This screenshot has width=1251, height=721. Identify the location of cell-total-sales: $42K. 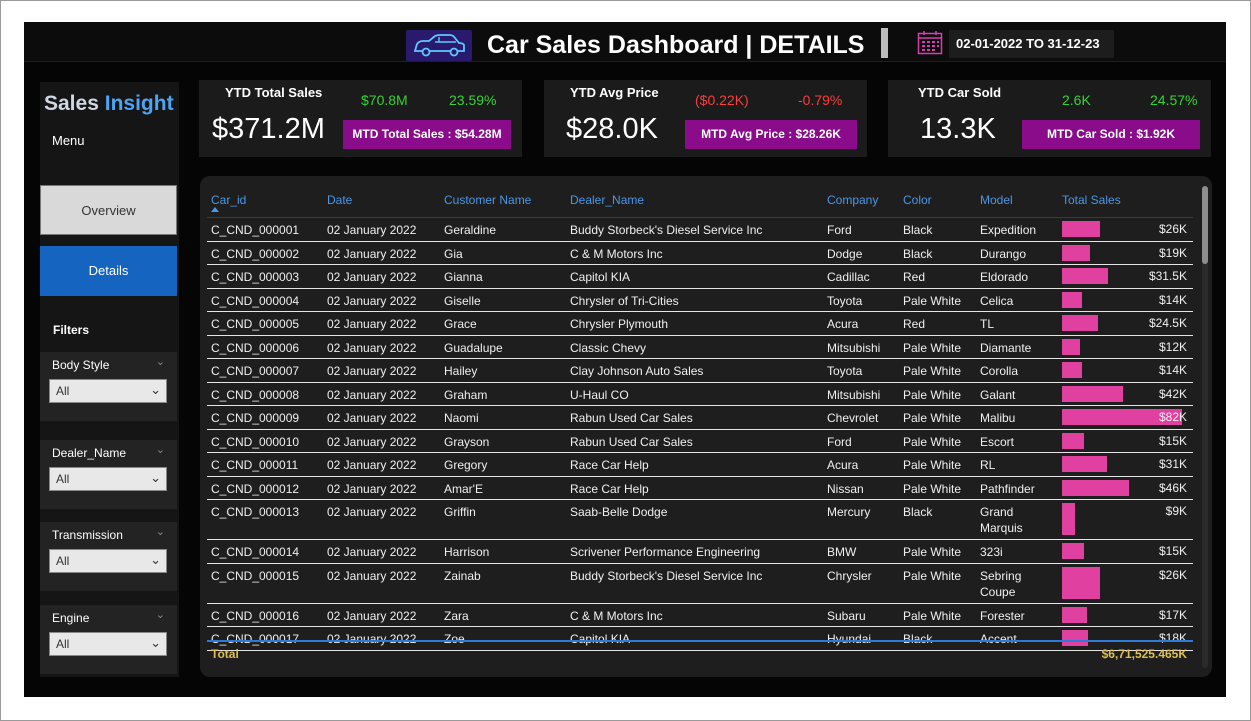
(1172, 393).